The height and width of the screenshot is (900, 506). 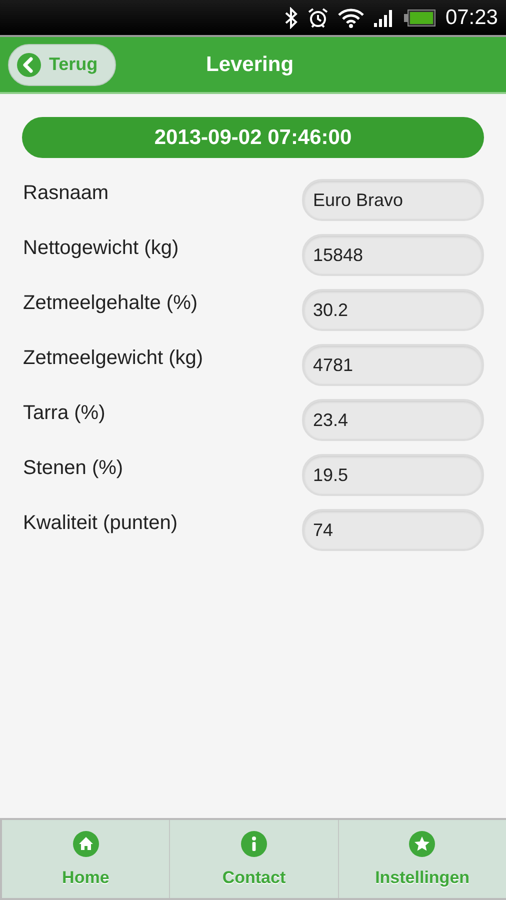 What do you see at coordinates (393, 255) in the screenshot?
I see `input-field: 15848` at bounding box center [393, 255].